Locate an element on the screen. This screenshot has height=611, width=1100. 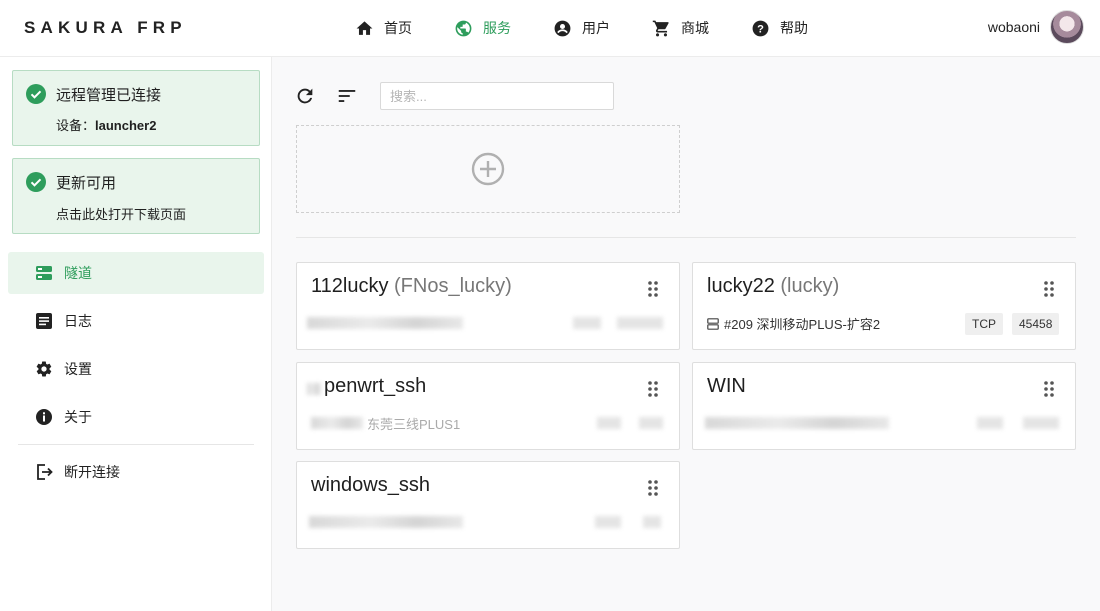
help-icon: ? is located at coordinates (760, 28).